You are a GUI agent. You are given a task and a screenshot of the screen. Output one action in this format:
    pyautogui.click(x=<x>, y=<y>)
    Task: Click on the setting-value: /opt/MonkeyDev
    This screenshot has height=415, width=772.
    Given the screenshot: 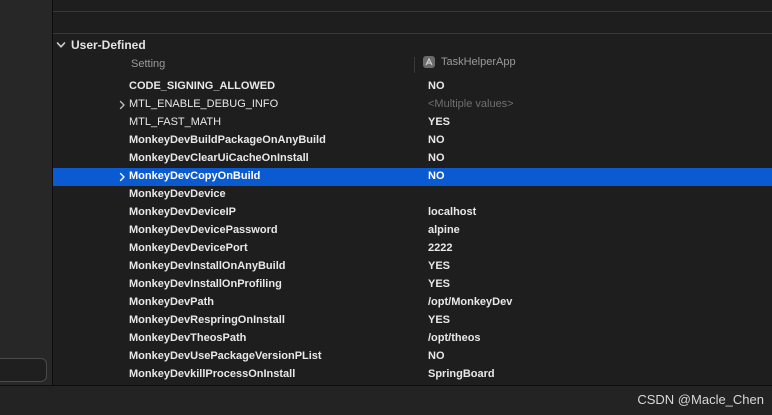 What is the action you would take?
    pyautogui.click(x=470, y=302)
    